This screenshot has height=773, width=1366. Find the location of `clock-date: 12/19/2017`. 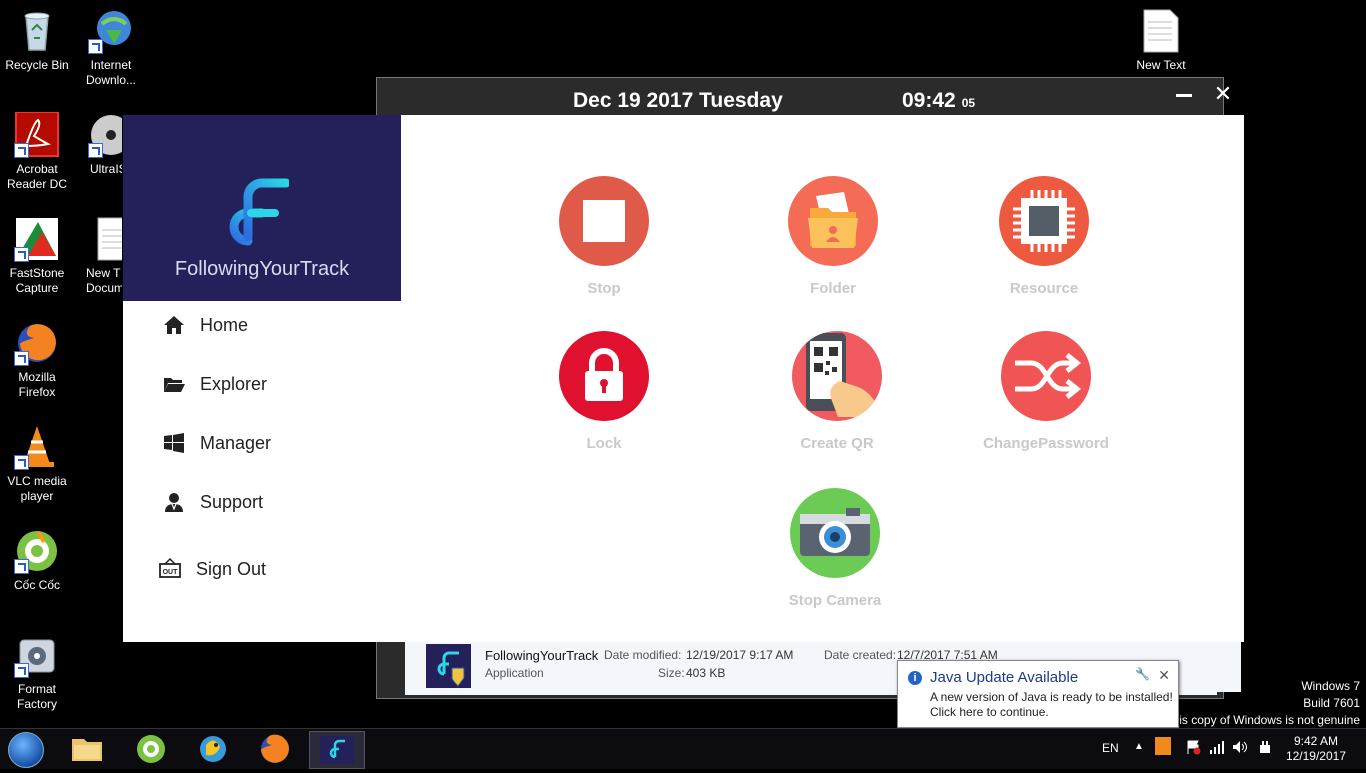

clock-date: 12/19/2017 is located at coordinates (1315, 756).